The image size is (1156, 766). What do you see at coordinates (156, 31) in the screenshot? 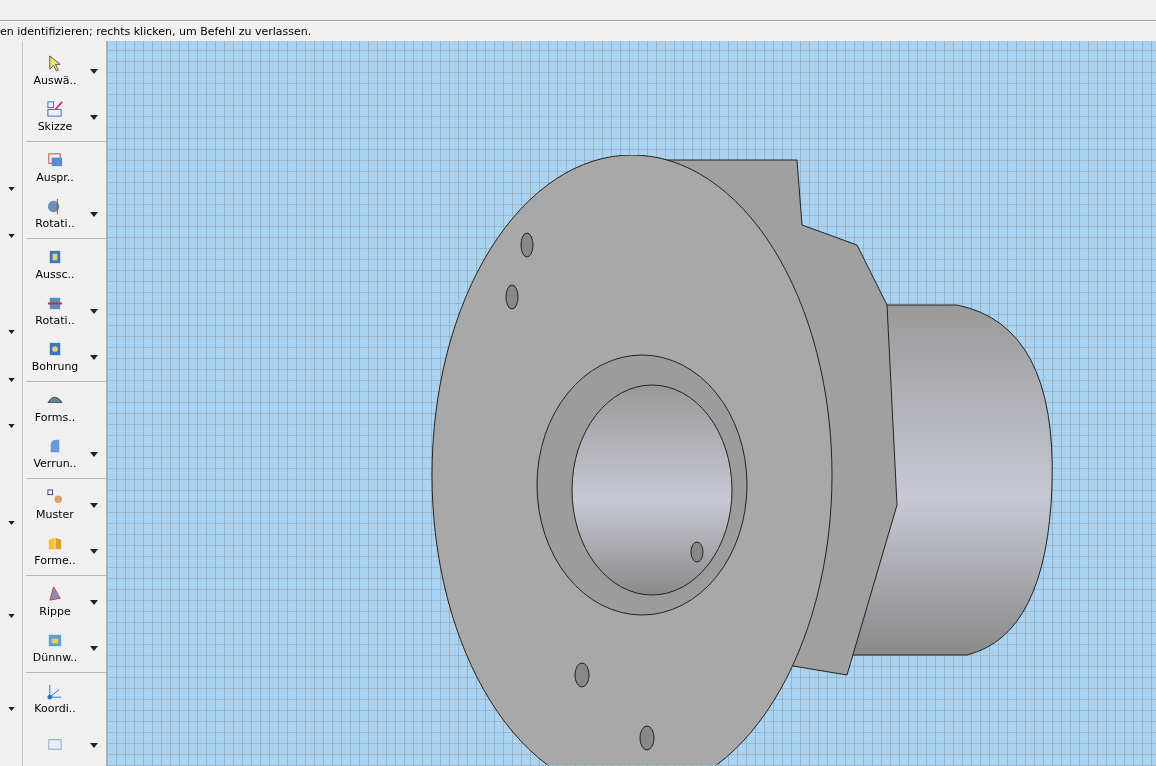
I see `status-prompt: en identifizieren; rechts klicken, um Befehl zu verlassen.` at bounding box center [156, 31].